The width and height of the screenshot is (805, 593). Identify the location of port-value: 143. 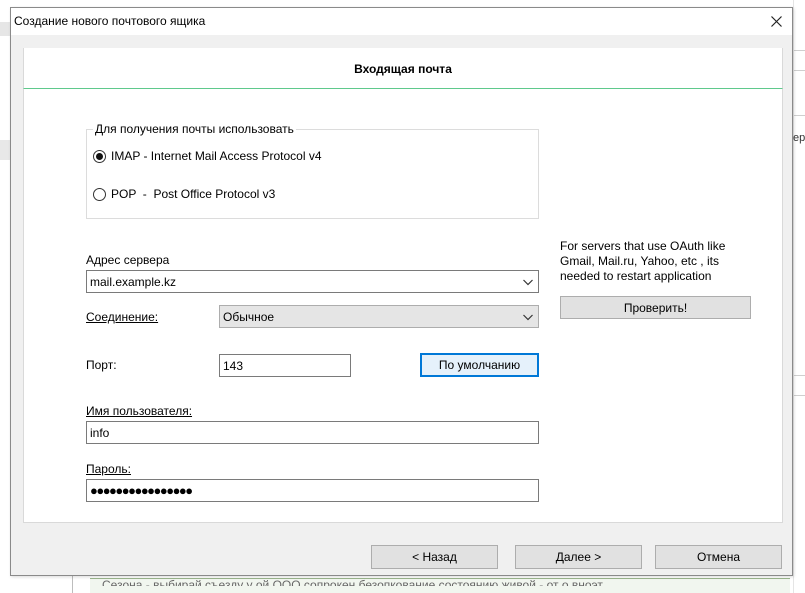
(233, 366).